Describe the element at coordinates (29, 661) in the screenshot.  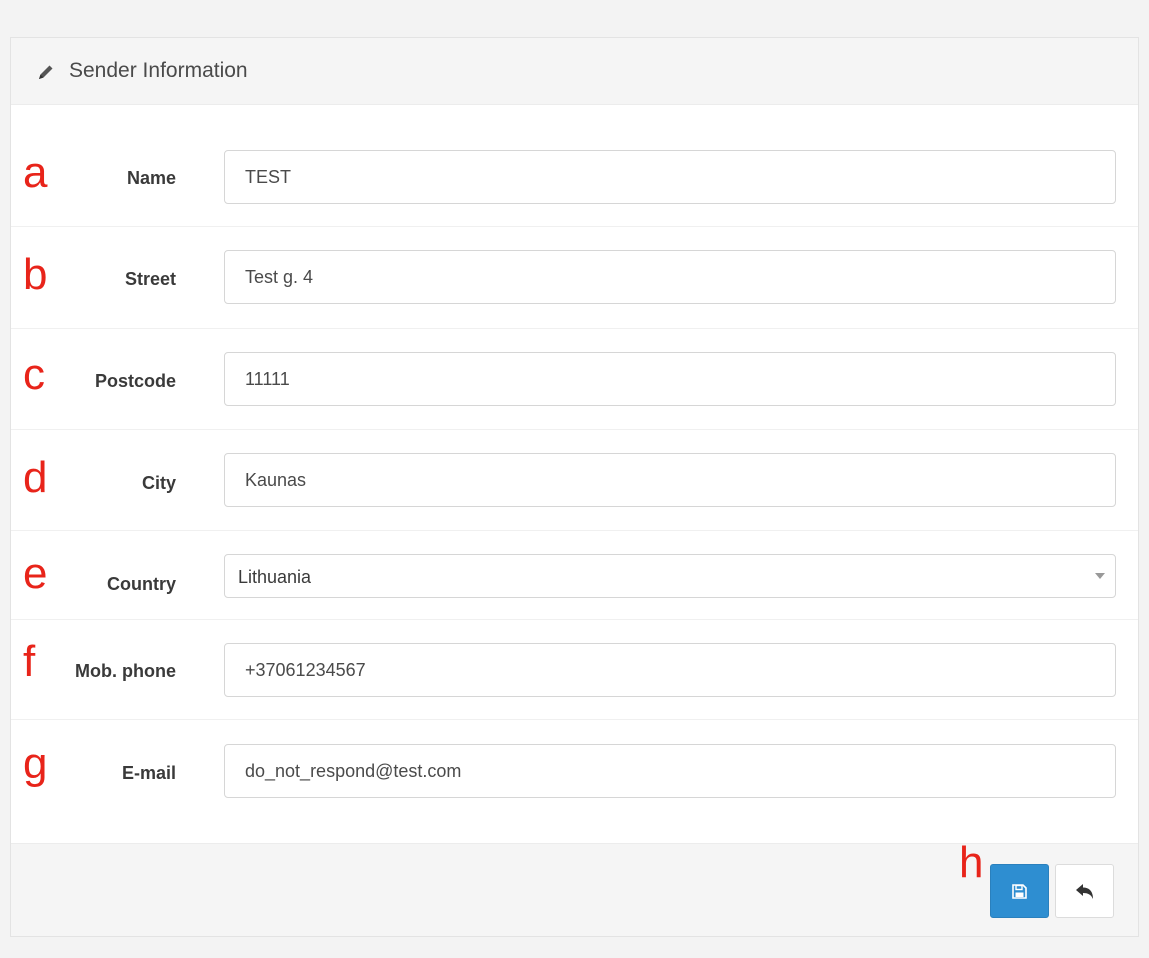
I see `annotation-marker: f` at that location.